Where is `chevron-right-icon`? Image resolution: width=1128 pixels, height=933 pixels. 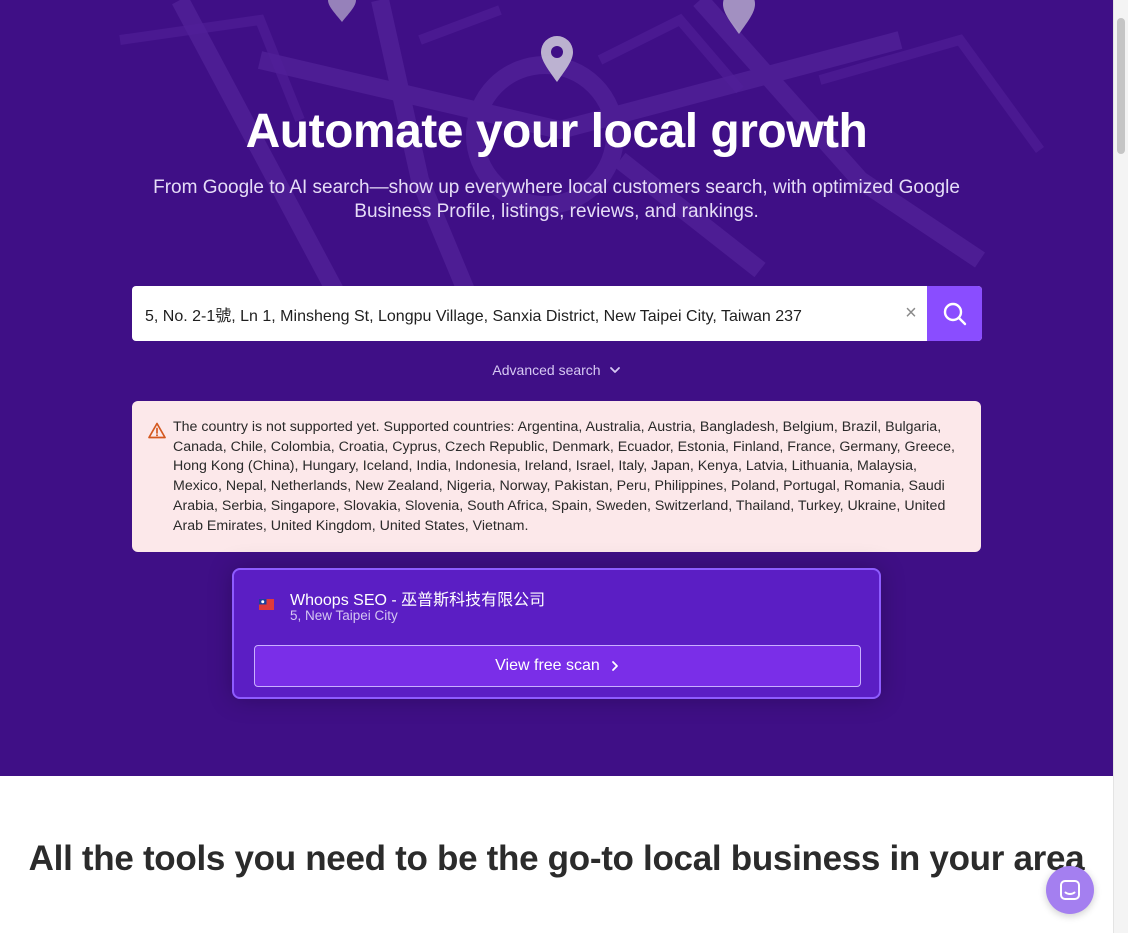
chevron-right-icon is located at coordinates (614, 666).